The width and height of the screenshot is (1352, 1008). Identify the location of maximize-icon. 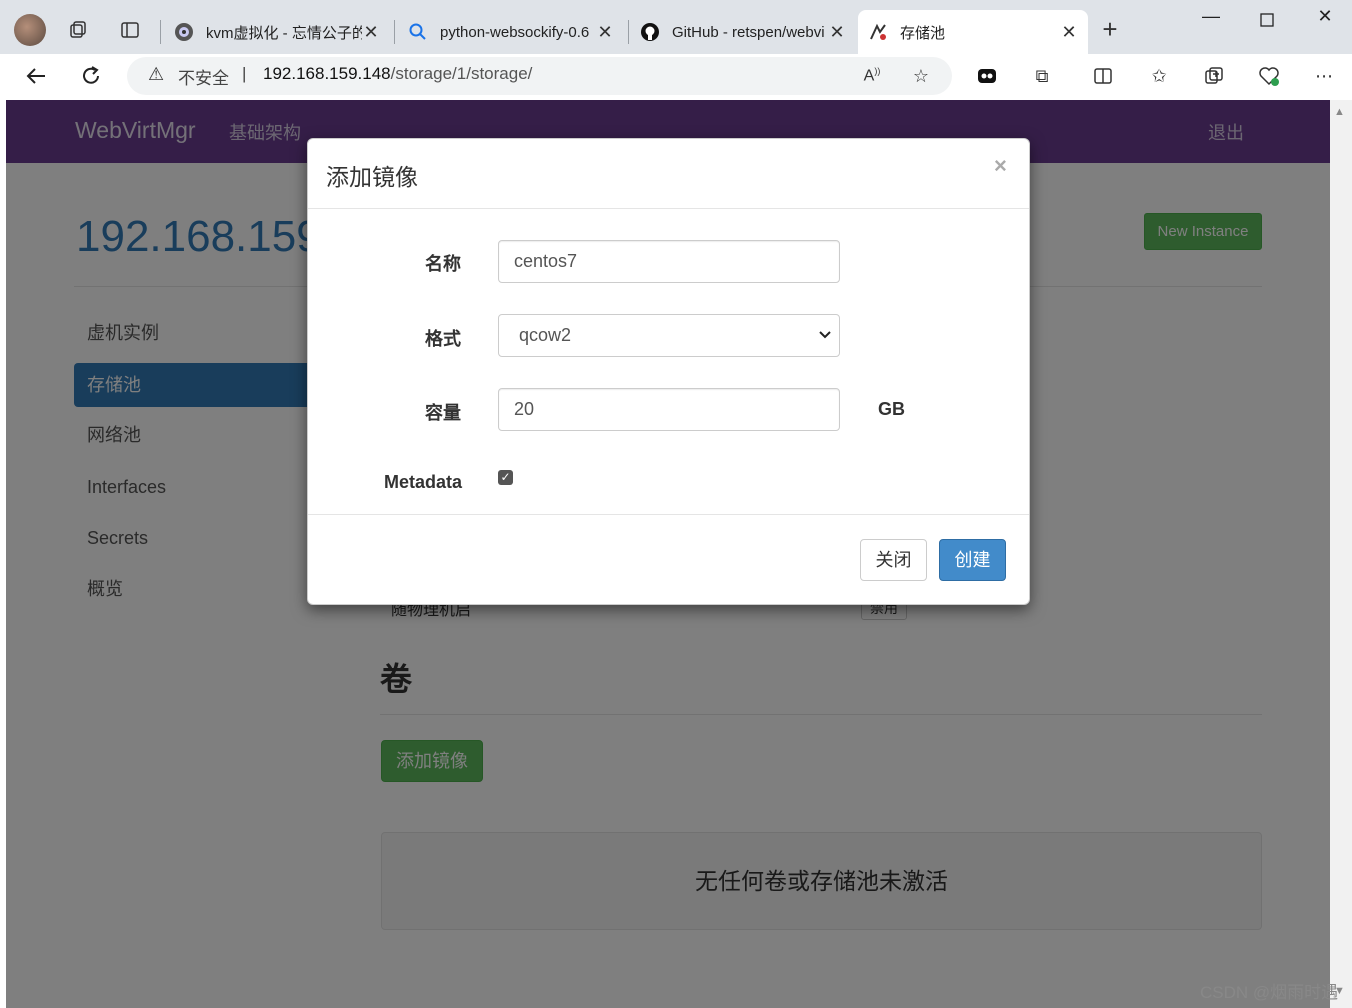
(1267, 21).